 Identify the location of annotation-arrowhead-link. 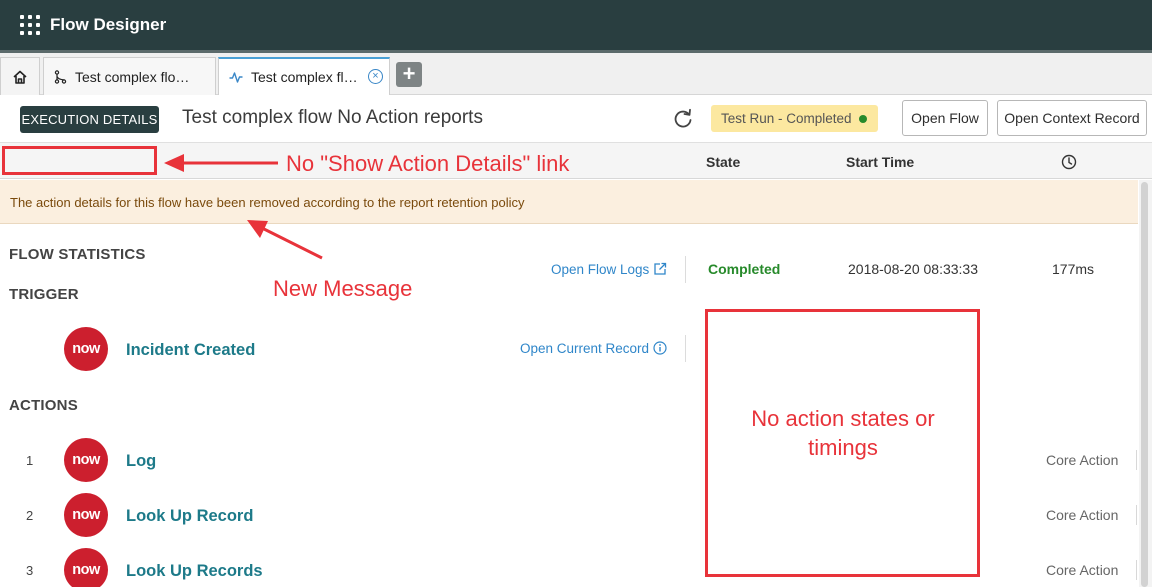
(174, 163).